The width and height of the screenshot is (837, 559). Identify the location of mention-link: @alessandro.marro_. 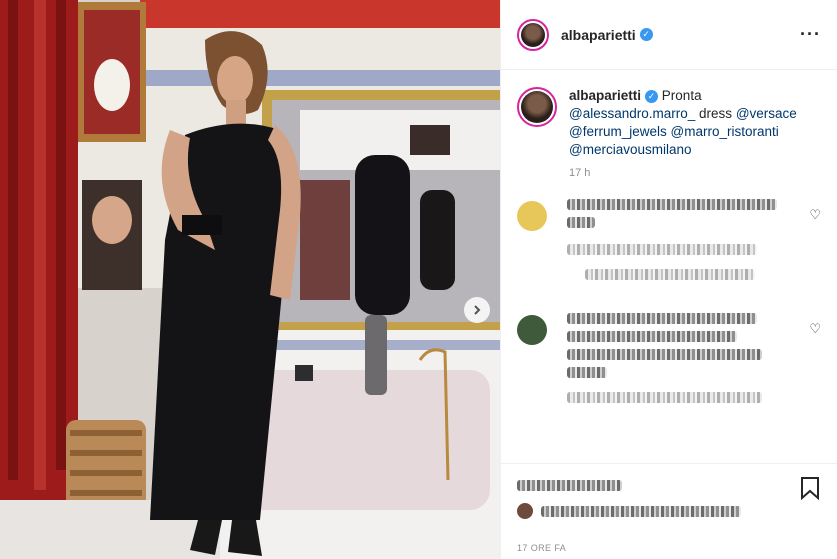
(632, 113).